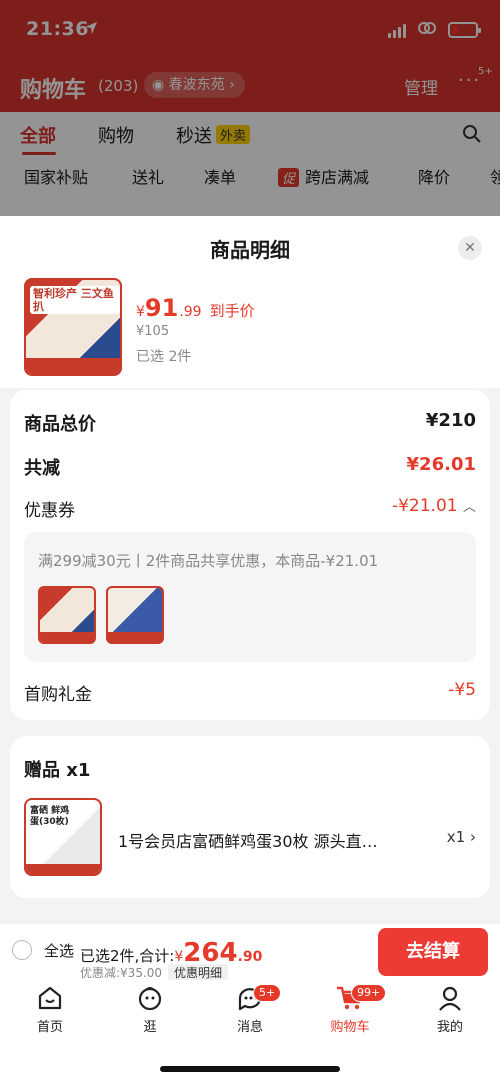 The height and width of the screenshot is (1082, 500). Describe the element at coordinates (164, 357) in the screenshot. I see `selected-count: 已选 2件` at that location.